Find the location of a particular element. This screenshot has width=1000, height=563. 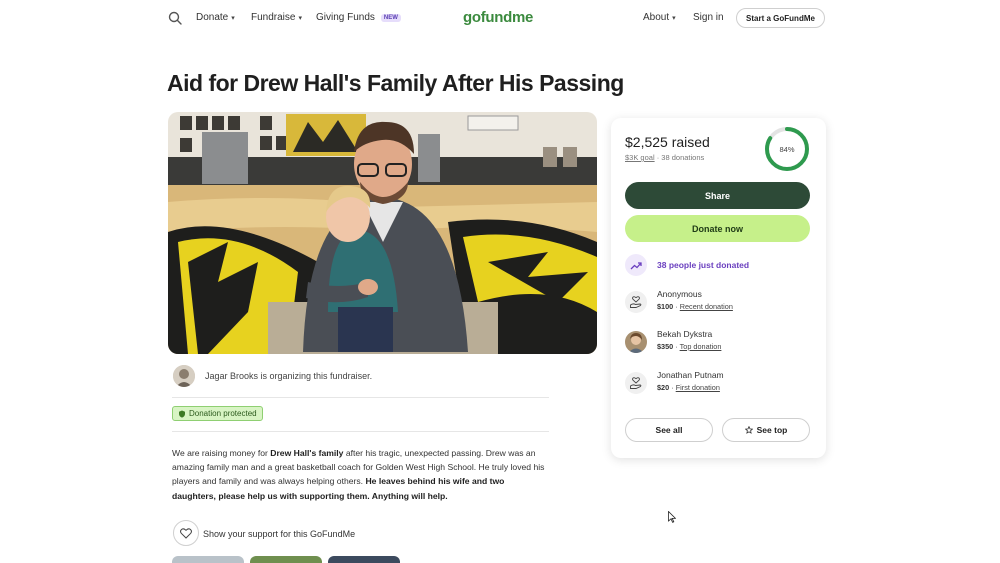

donor-row: Bekah Dykstra $350 · Top donation is located at coordinates (720, 342).